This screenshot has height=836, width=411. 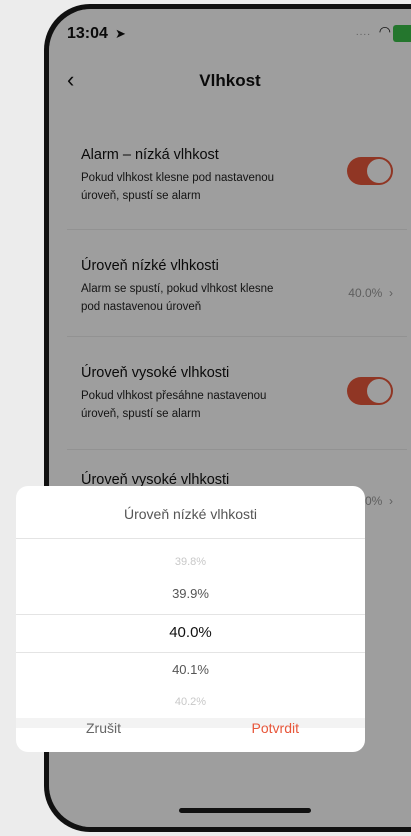 I want to click on picker-option-selected: 40.0%, so click(x=190, y=632).